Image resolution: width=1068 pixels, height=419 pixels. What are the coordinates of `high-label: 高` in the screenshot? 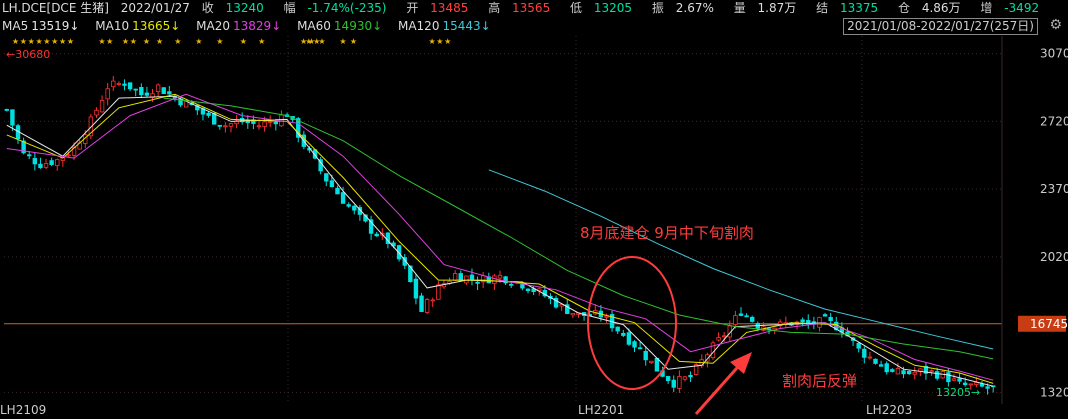 It's located at (494, 8).